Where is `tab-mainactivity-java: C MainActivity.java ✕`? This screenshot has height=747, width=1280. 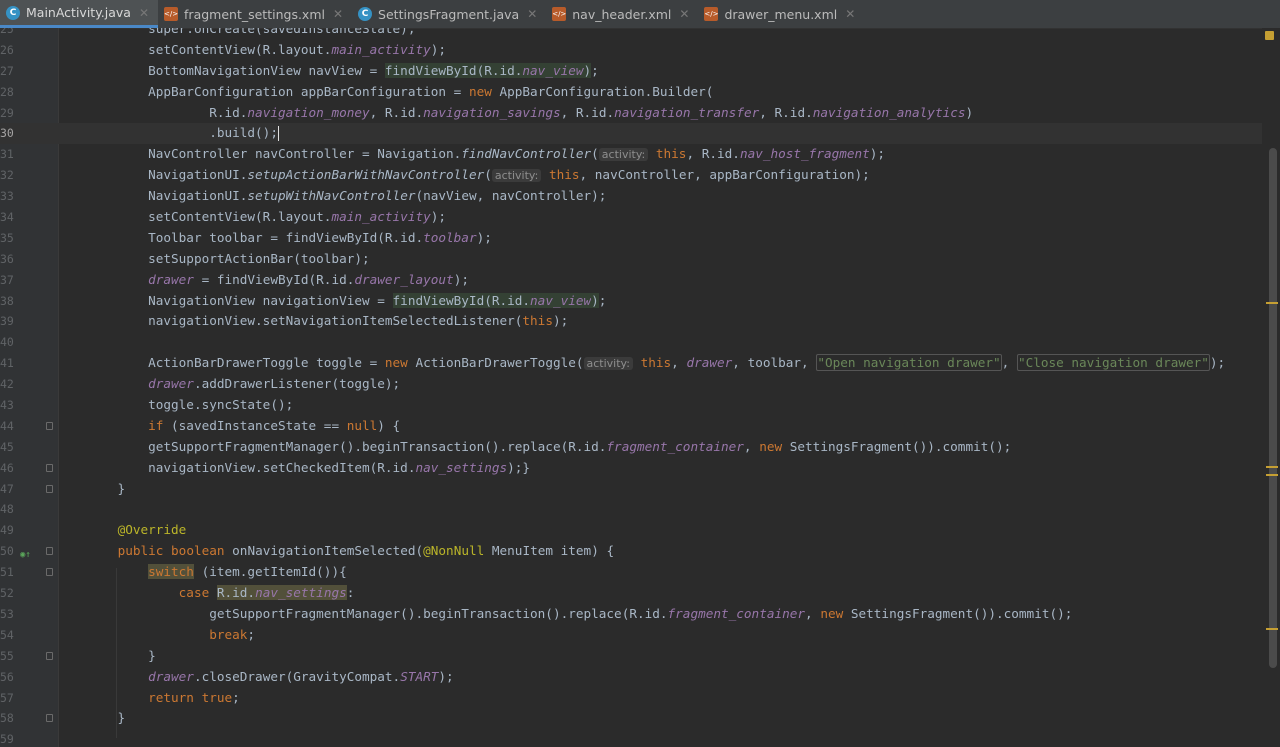 tab-mainactivity-java: C MainActivity.java ✕ is located at coordinates (79, 14).